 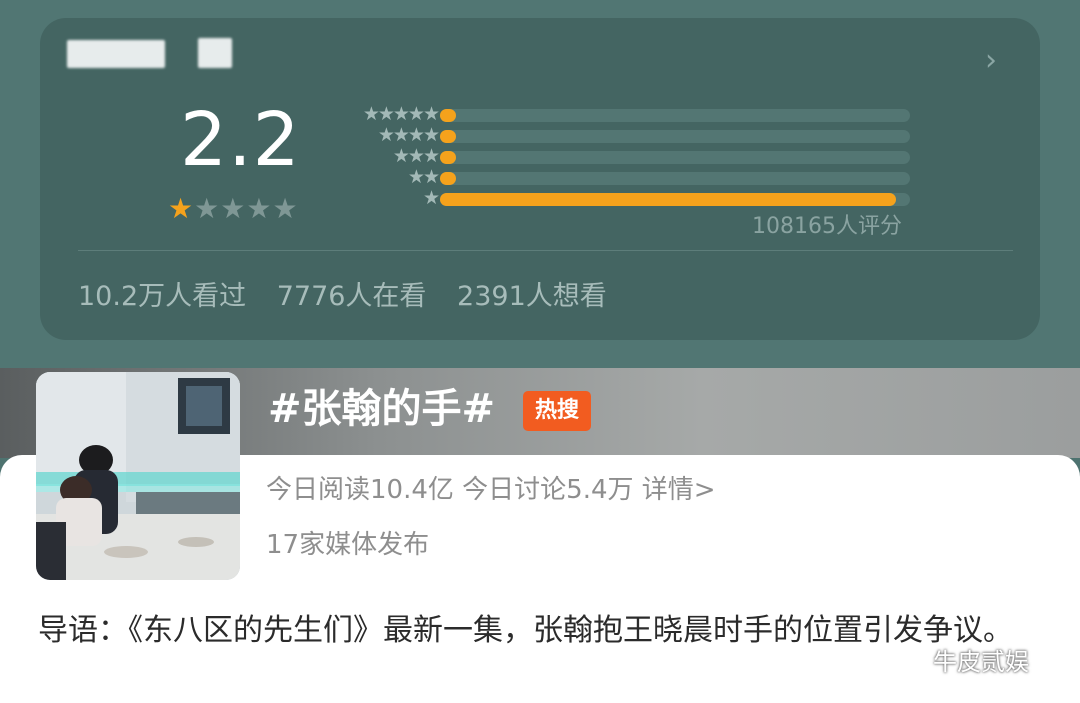 What do you see at coordinates (423, 177) in the screenshot?
I see `row-stars-icon: ★★` at bounding box center [423, 177].